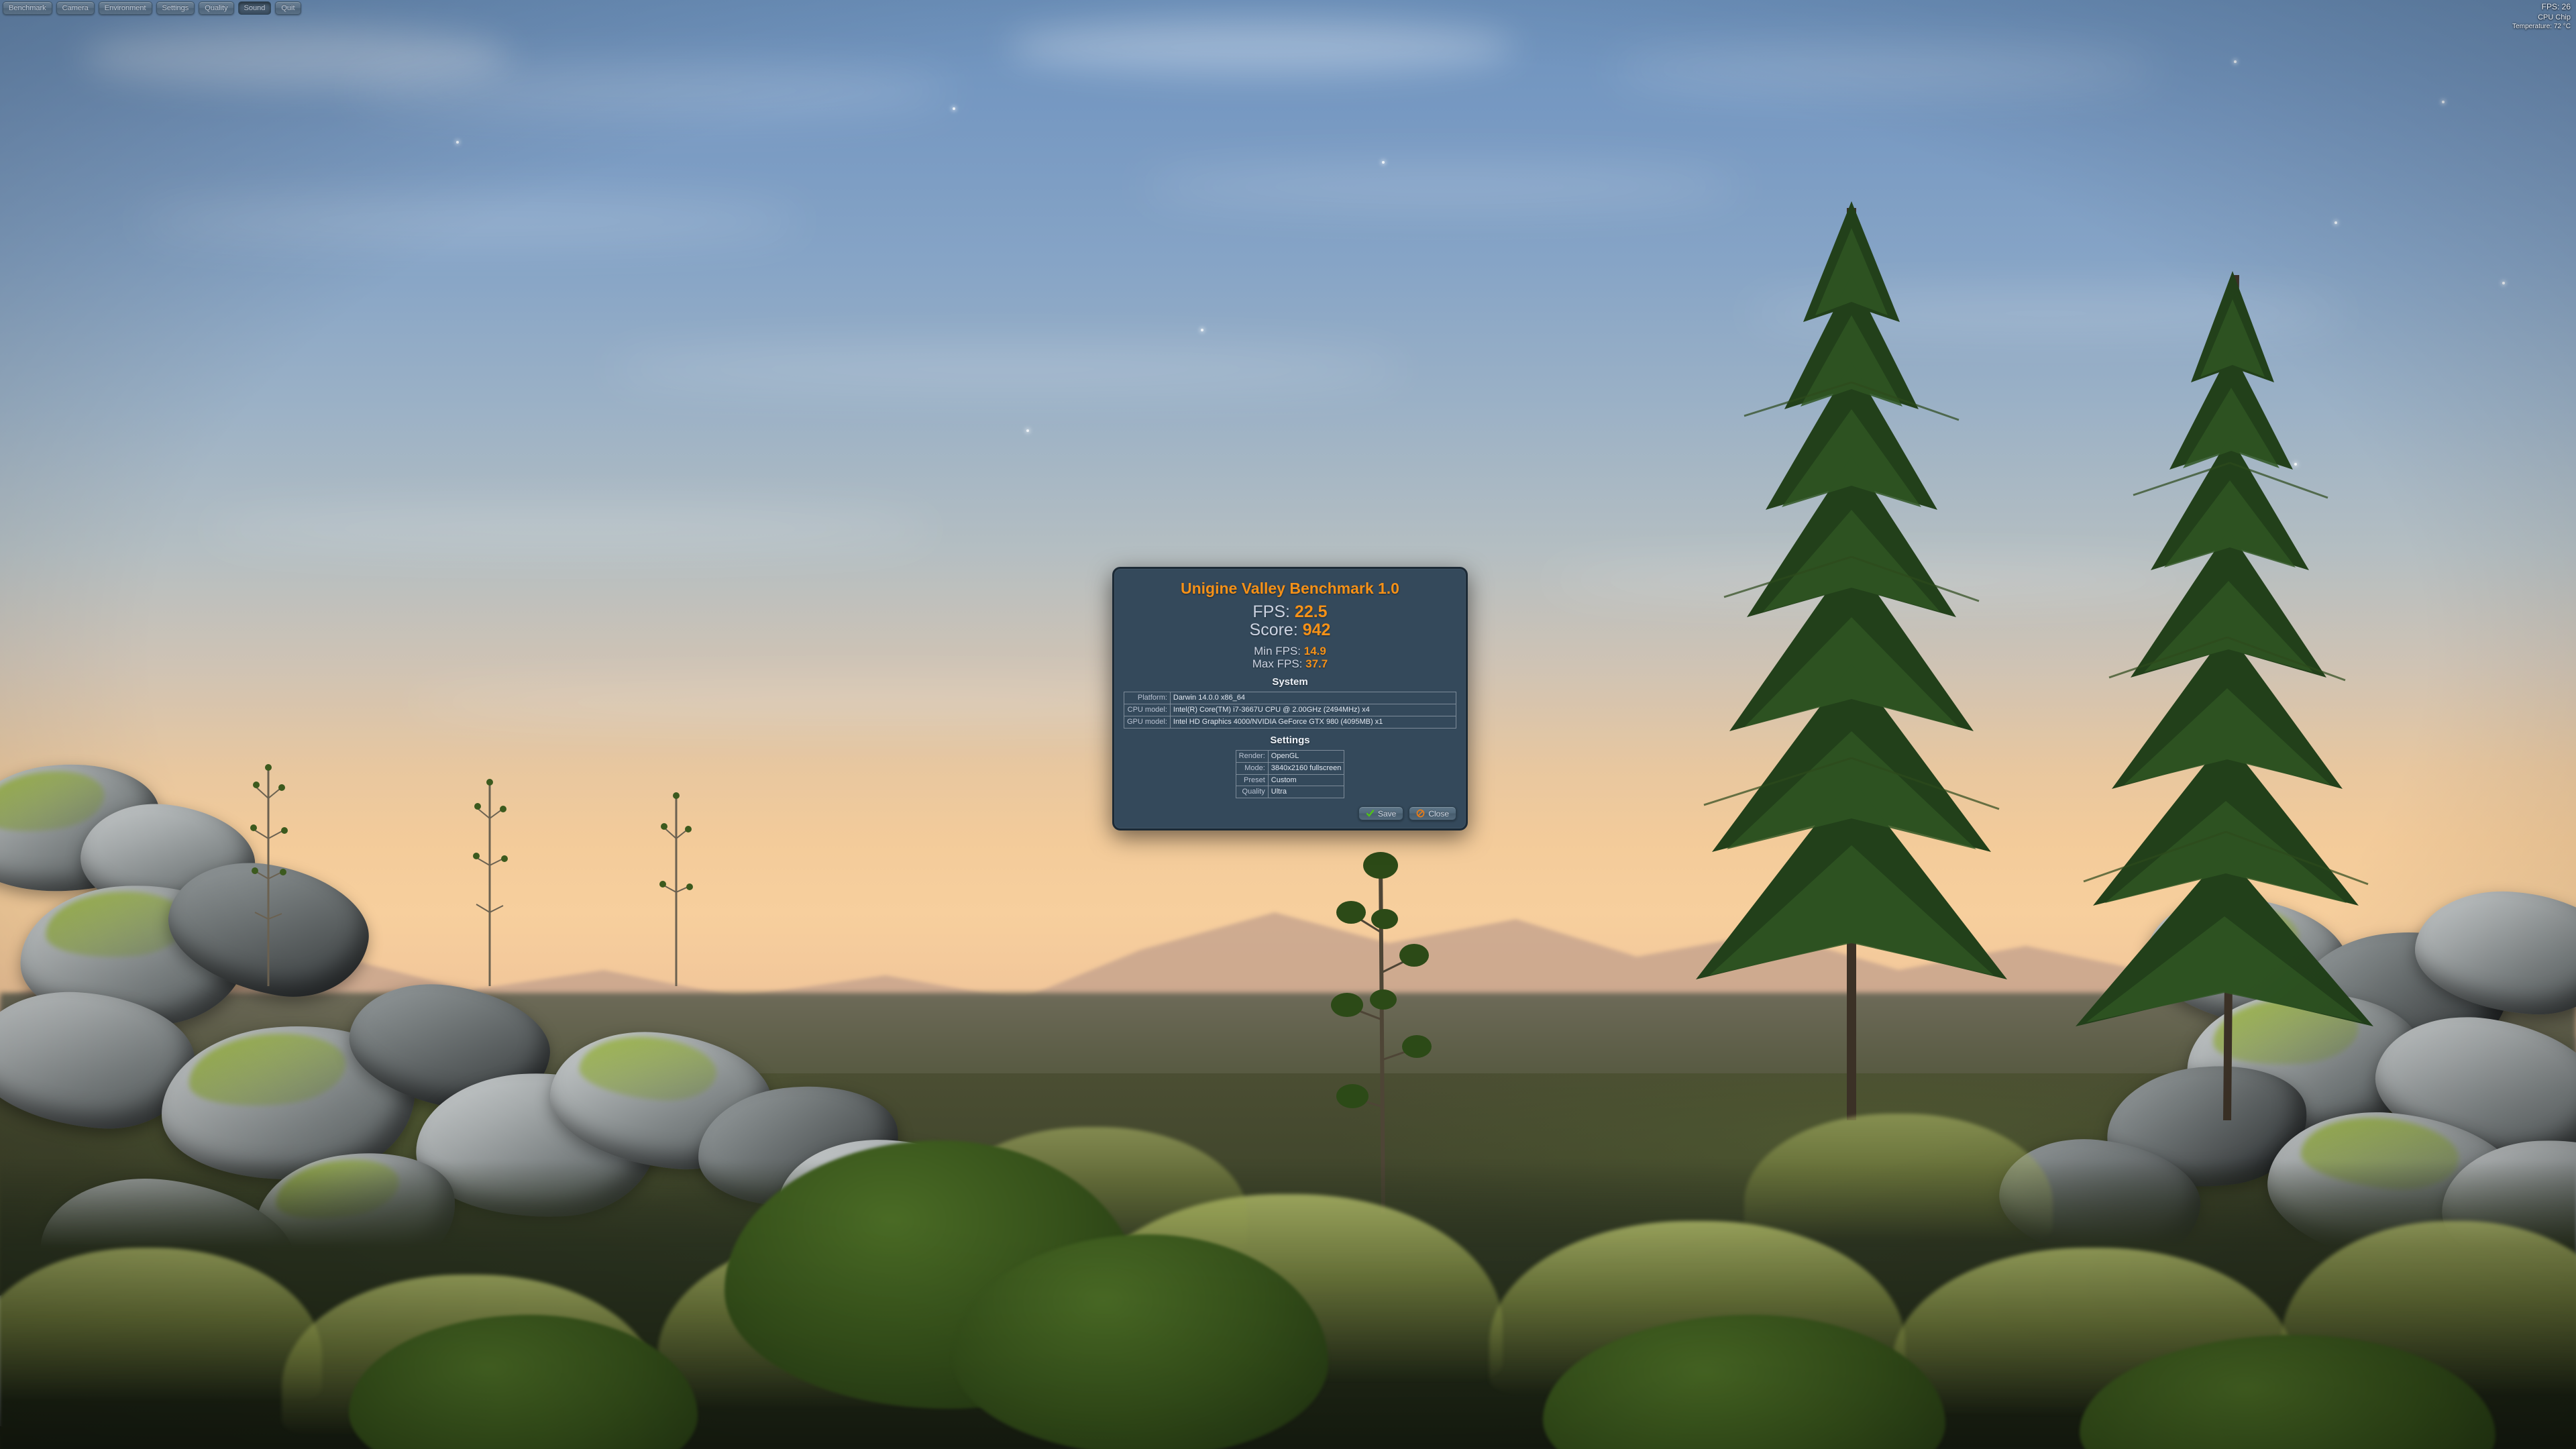 This screenshot has height=1449, width=2576. Describe the element at coordinates (1306, 756) in the screenshot. I see `settings-row-value: OpenGL` at that location.